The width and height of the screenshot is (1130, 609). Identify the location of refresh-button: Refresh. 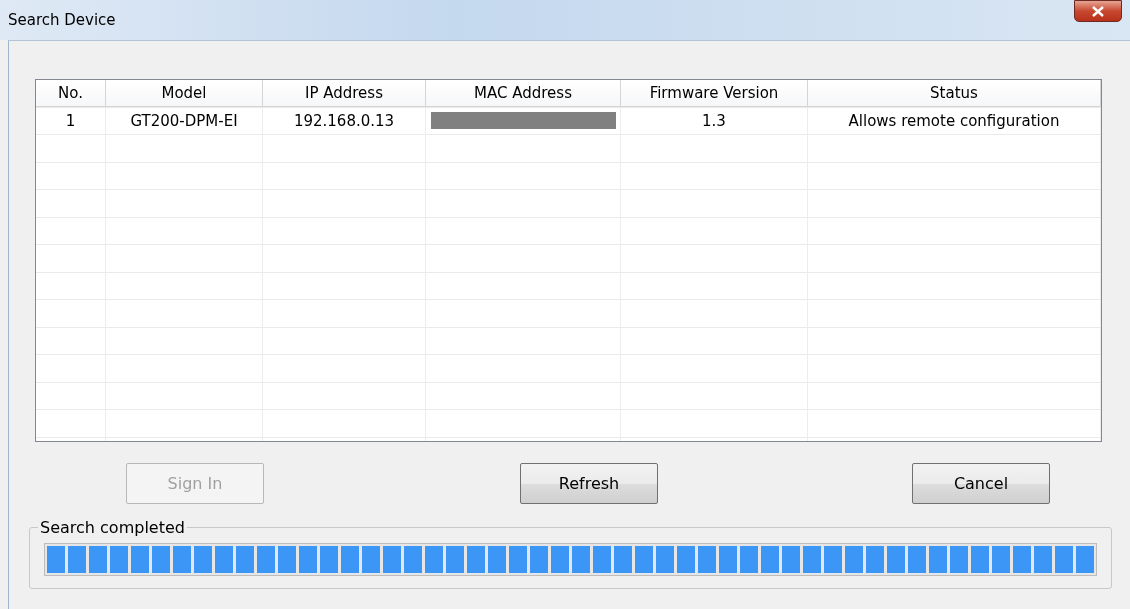
(589, 483).